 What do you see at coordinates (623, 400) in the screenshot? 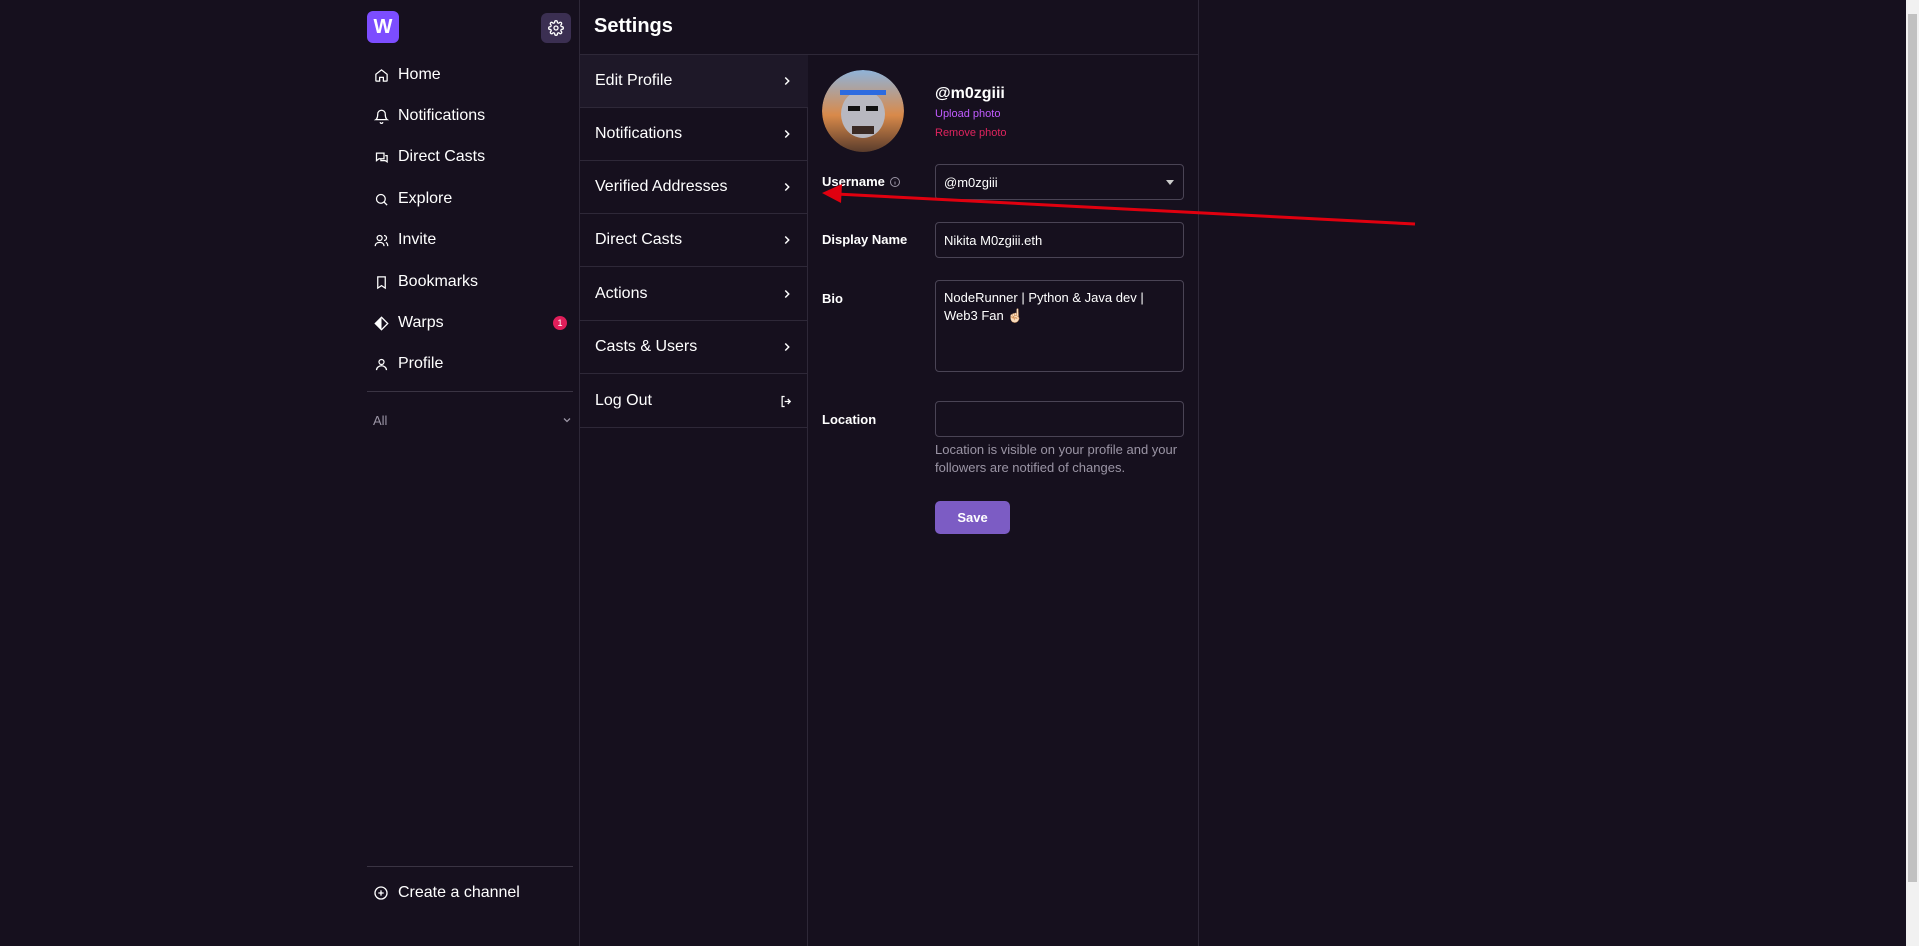
I see `menu-item-label: Log Out` at bounding box center [623, 400].